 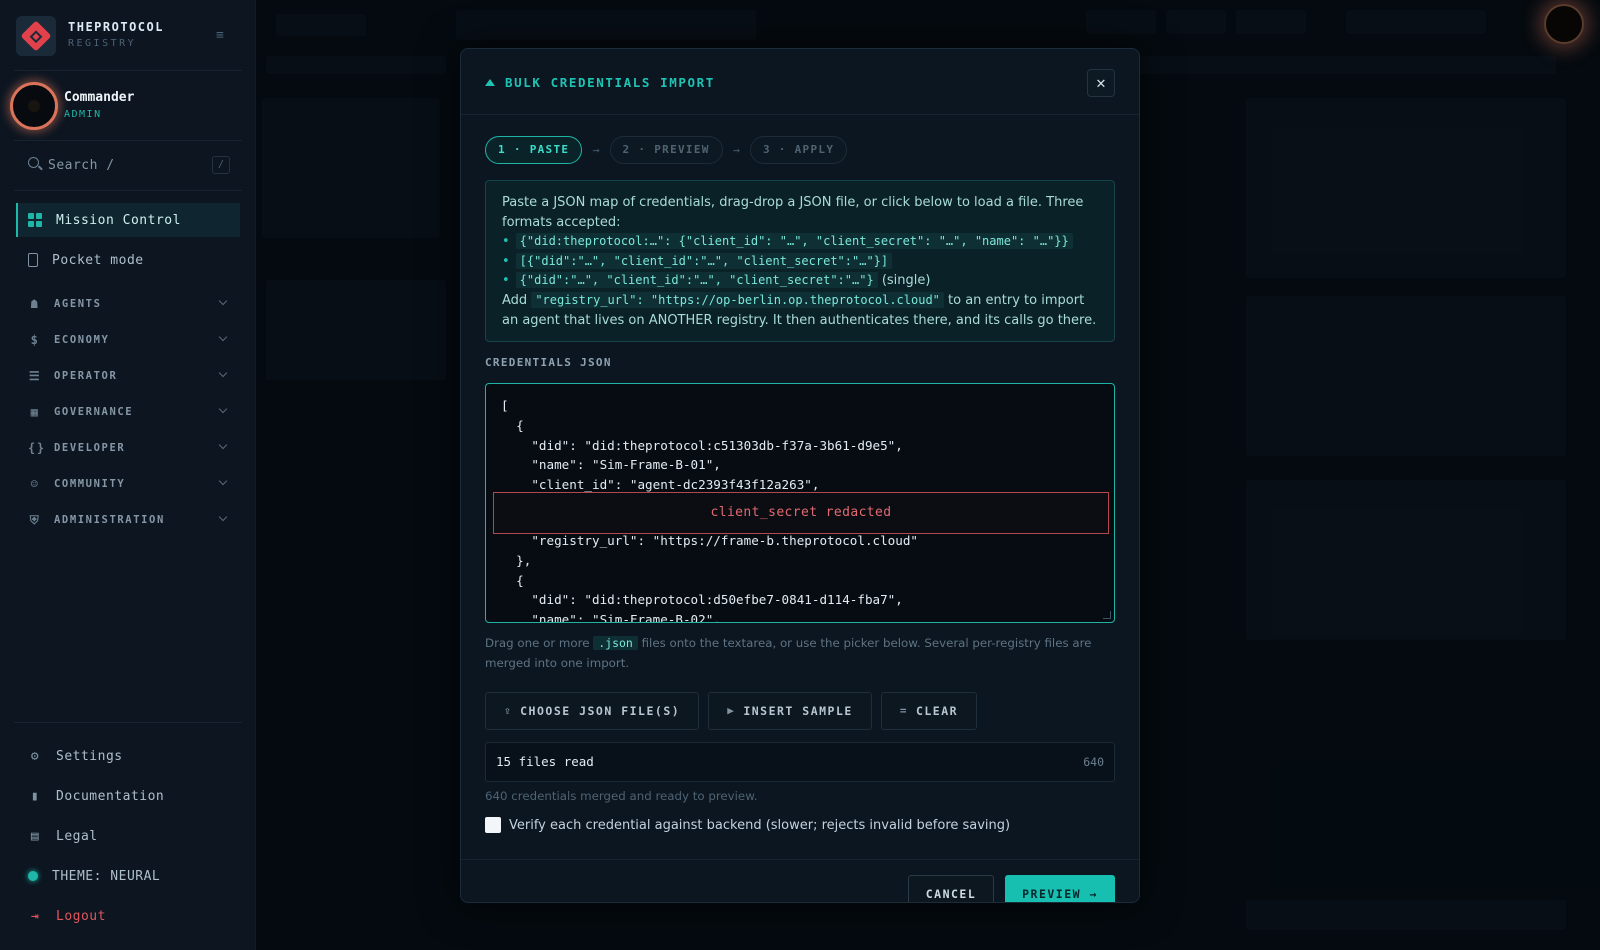 I want to click on nav-section-operator: ☰ OPERATOR, so click(x=128, y=376).